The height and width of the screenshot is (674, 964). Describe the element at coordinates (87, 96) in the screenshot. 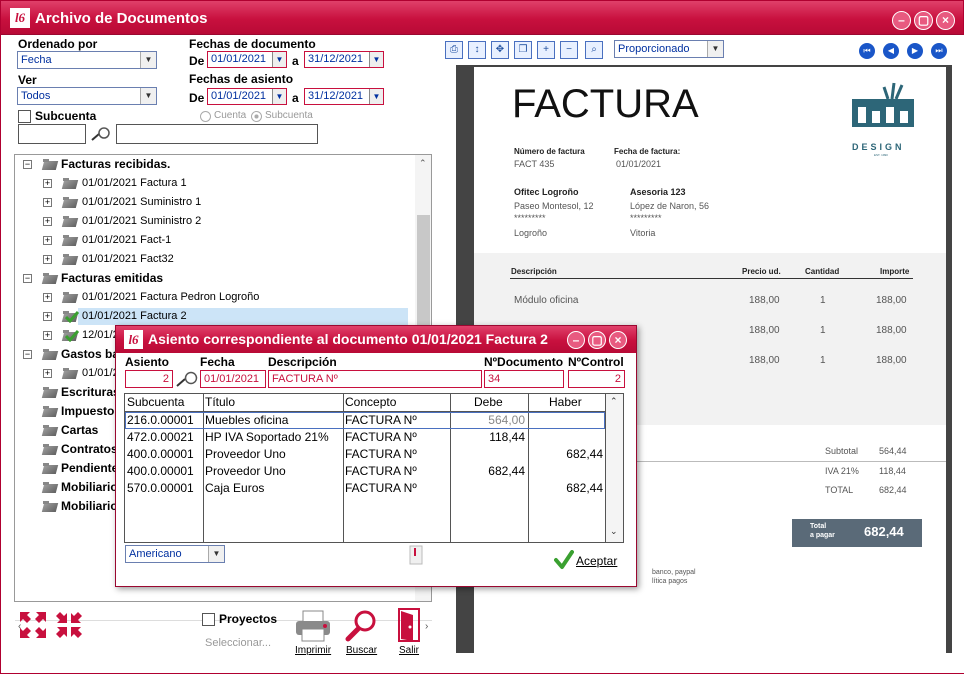

I see `ver-select: Todos ▼` at that location.